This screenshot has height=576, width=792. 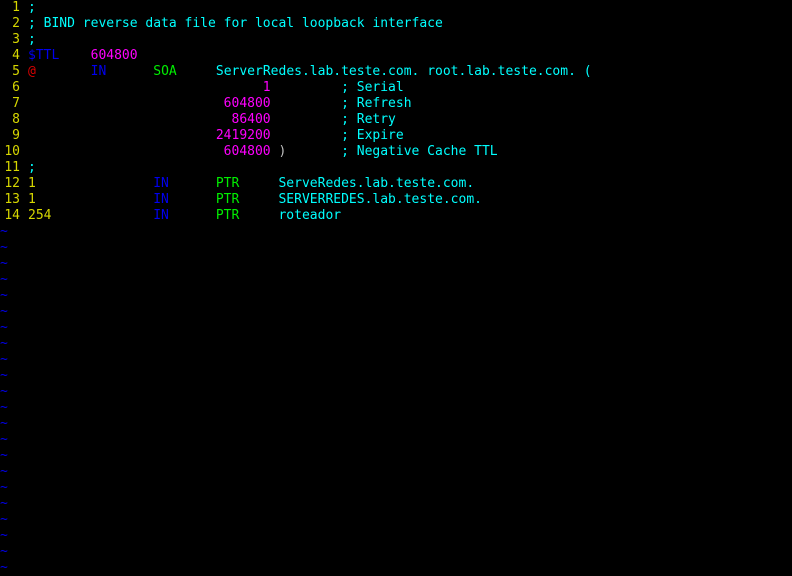 I want to click on ttl-directive: $TTL, so click(x=44, y=55).